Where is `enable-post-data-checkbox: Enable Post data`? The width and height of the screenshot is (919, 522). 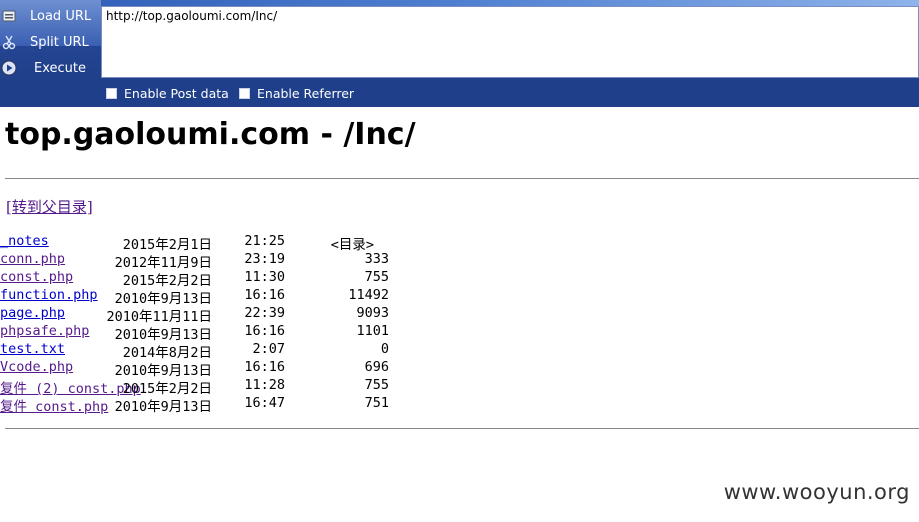
enable-post-data-checkbox: Enable Post data is located at coordinates (167, 93).